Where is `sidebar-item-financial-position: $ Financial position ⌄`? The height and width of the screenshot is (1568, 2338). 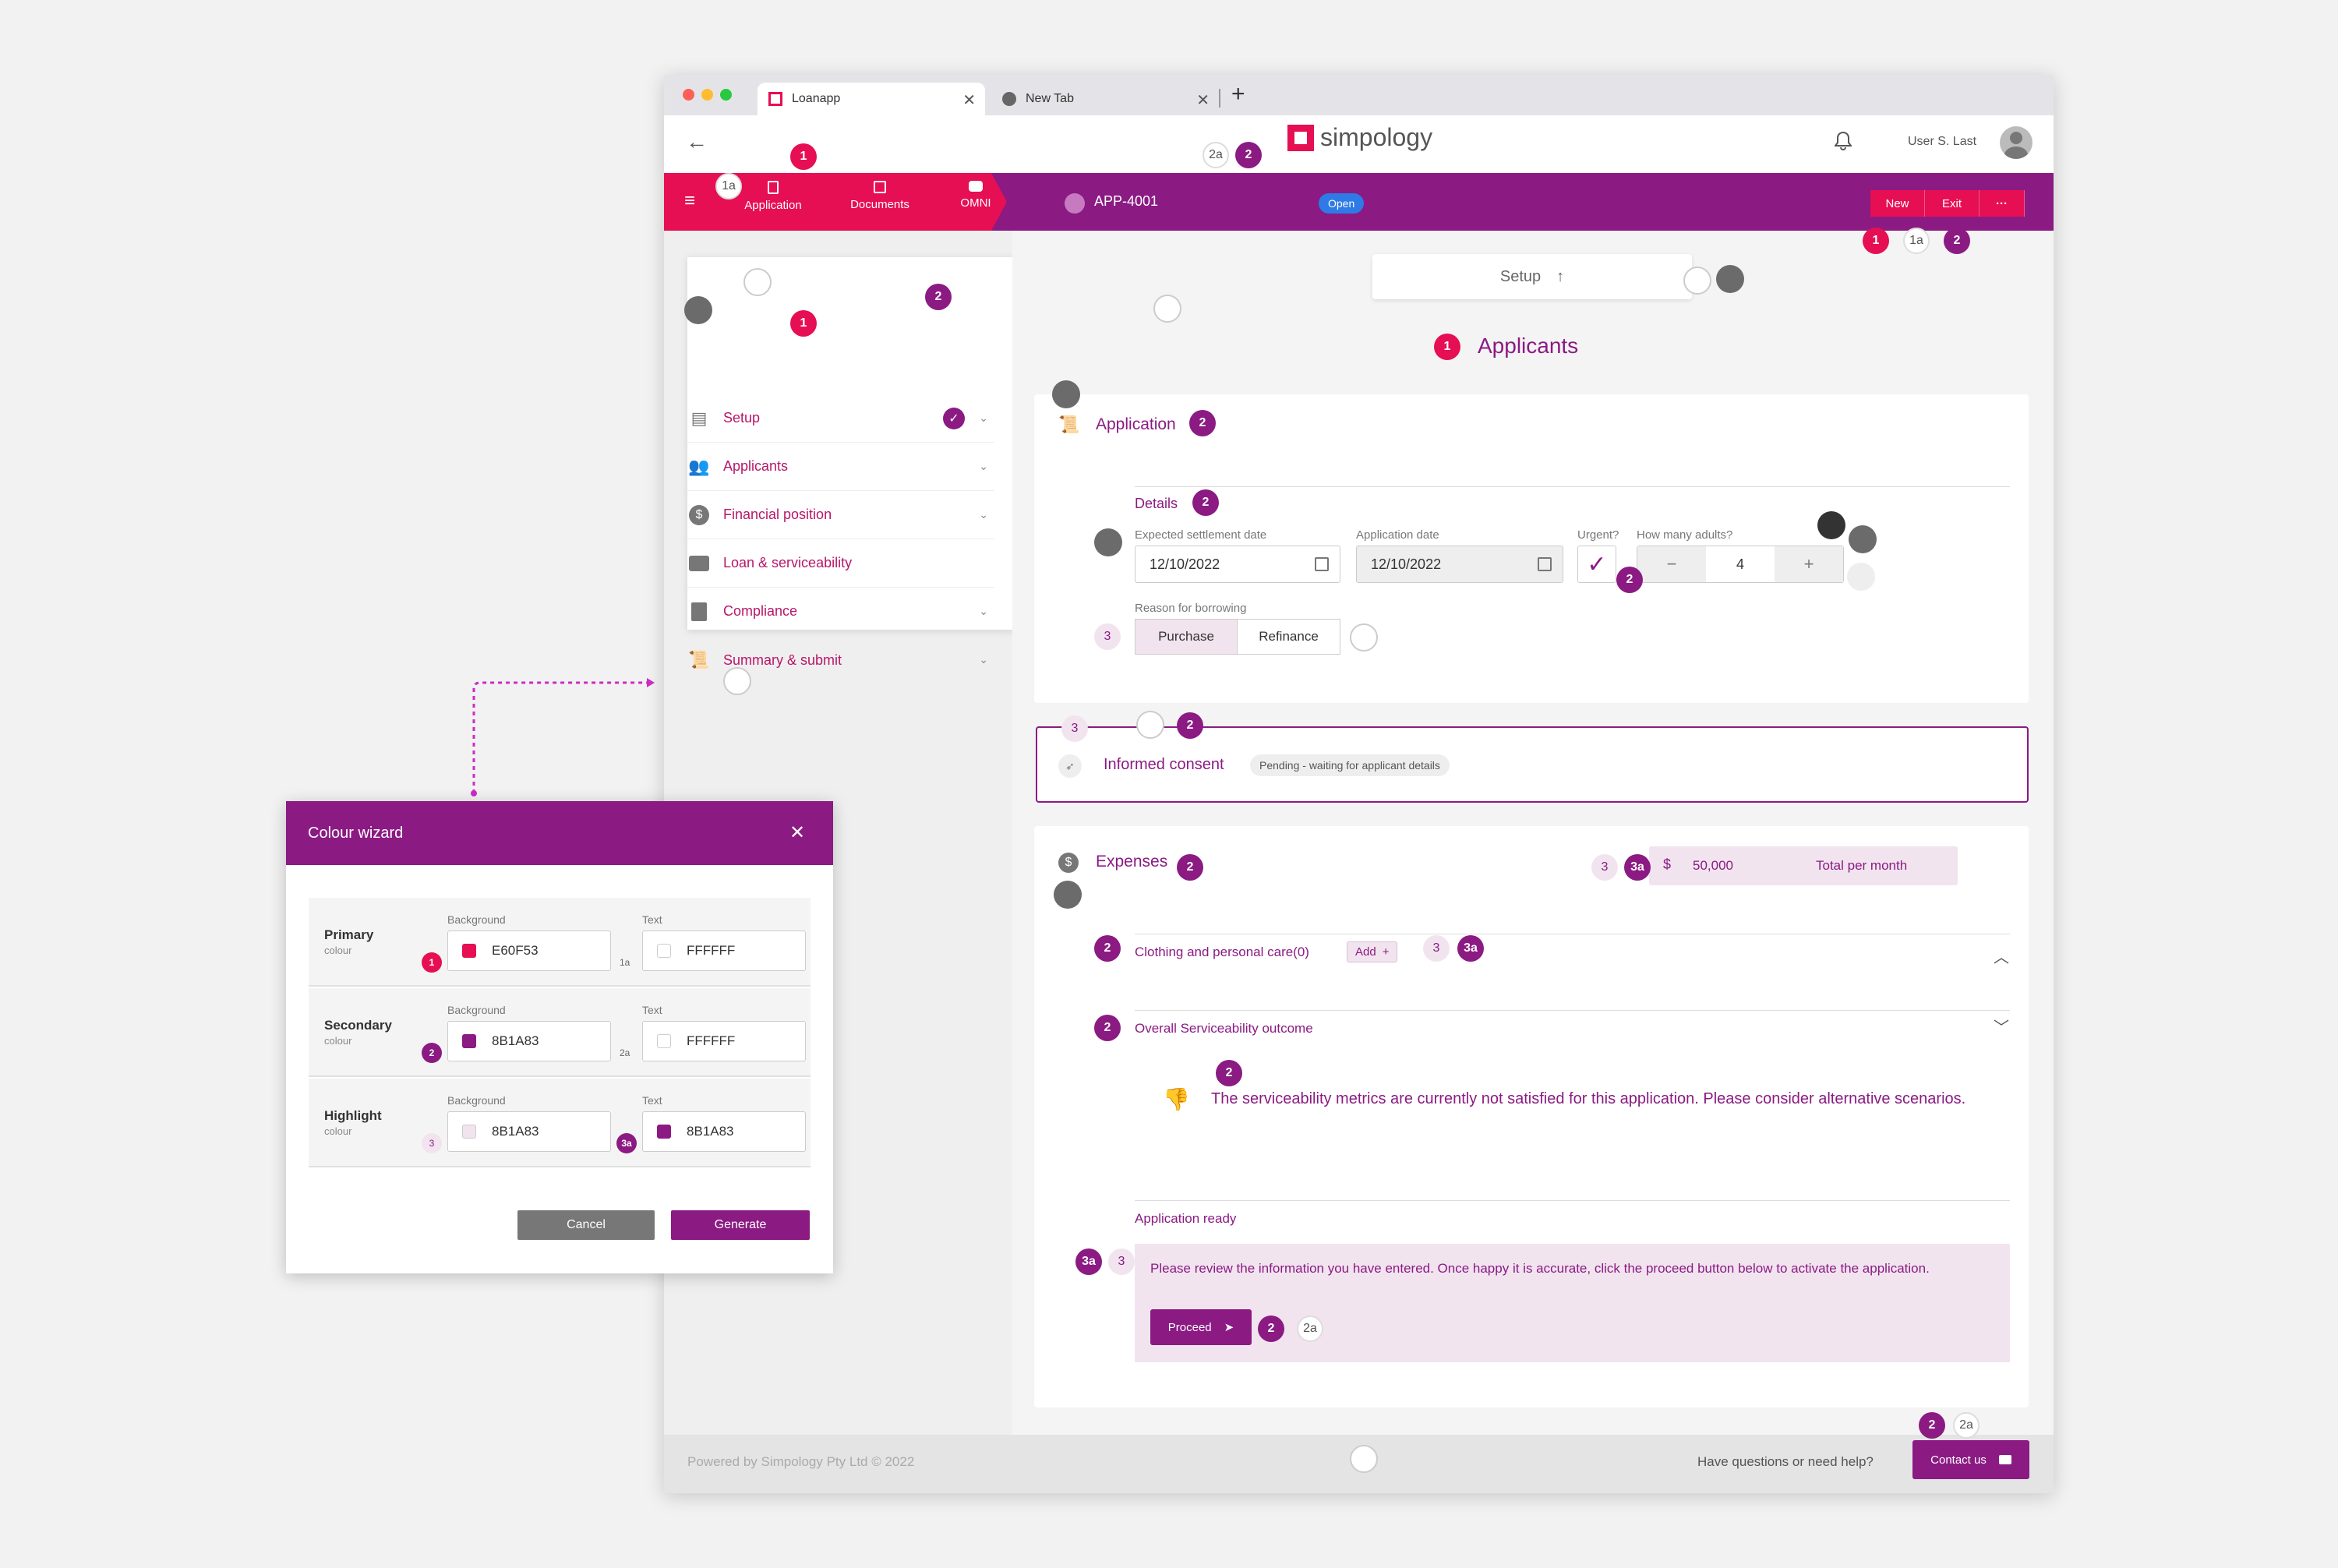
sidebar-item-financial-position: $ Financial position ⌄ is located at coordinates (840, 515).